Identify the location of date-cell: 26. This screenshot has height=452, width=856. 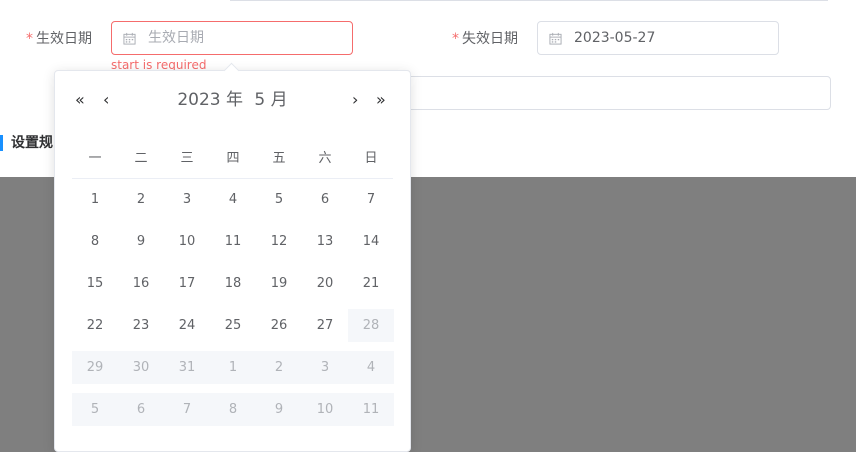
(279, 325).